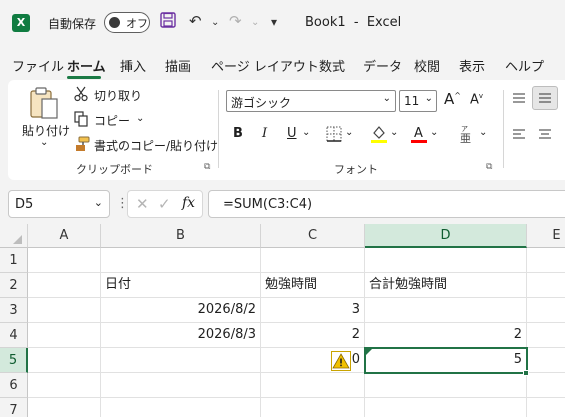 This screenshot has width=565, height=417. I want to click on row-header-7: 7, so click(14, 407).